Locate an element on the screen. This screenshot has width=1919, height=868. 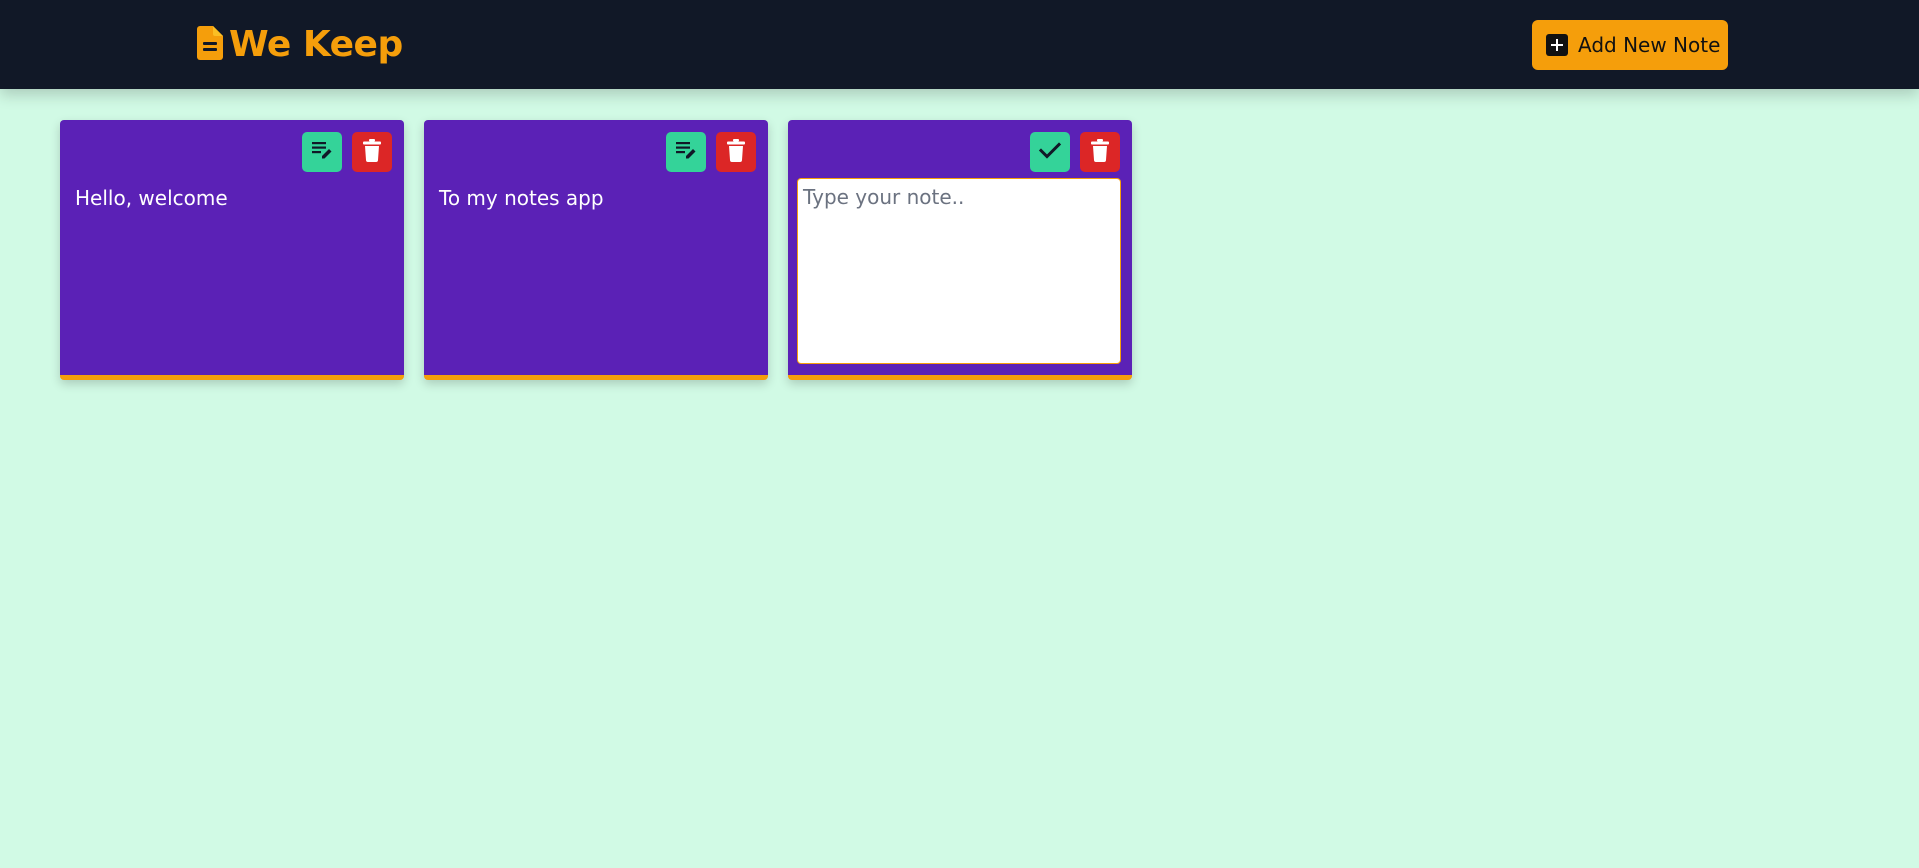
top-navbar: We Keep Add New Note is located at coordinates (959, 44).